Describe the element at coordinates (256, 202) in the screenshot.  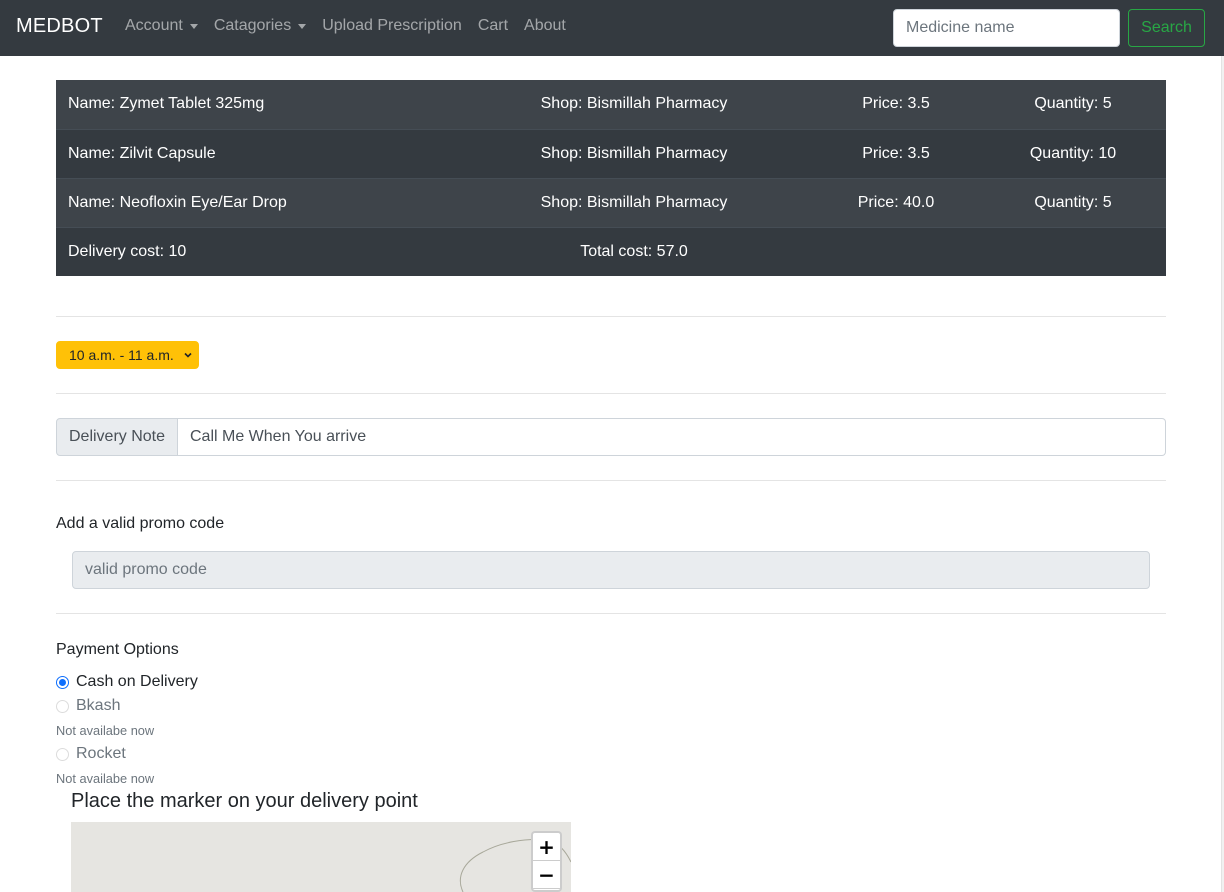
I see `item-name: Name: Neofloxin Eye/Ear Drop` at that location.